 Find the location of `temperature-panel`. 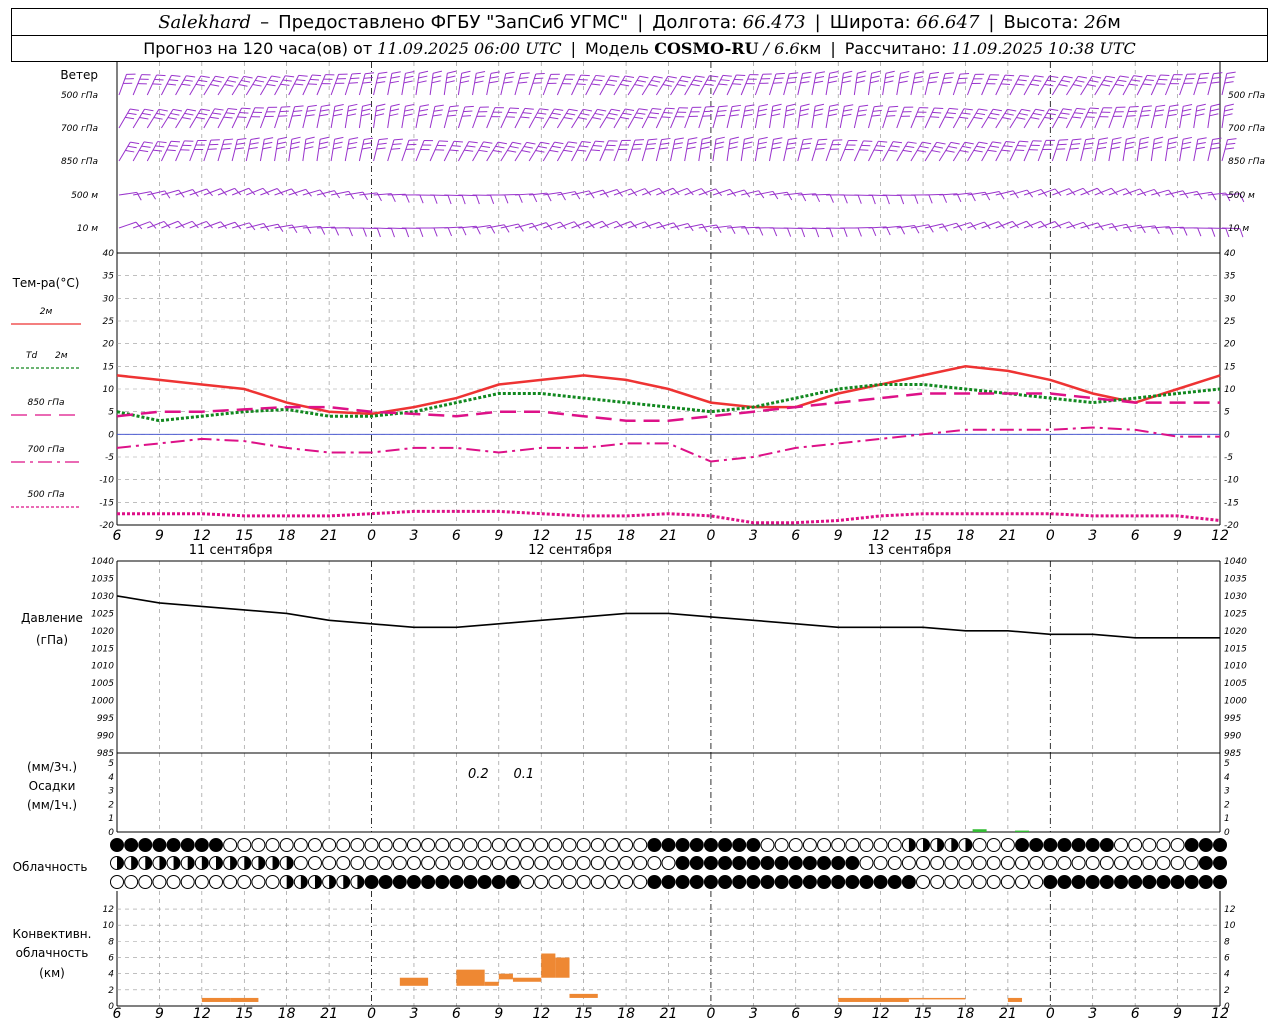

temperature-panel is located at coordinates (668, 445).